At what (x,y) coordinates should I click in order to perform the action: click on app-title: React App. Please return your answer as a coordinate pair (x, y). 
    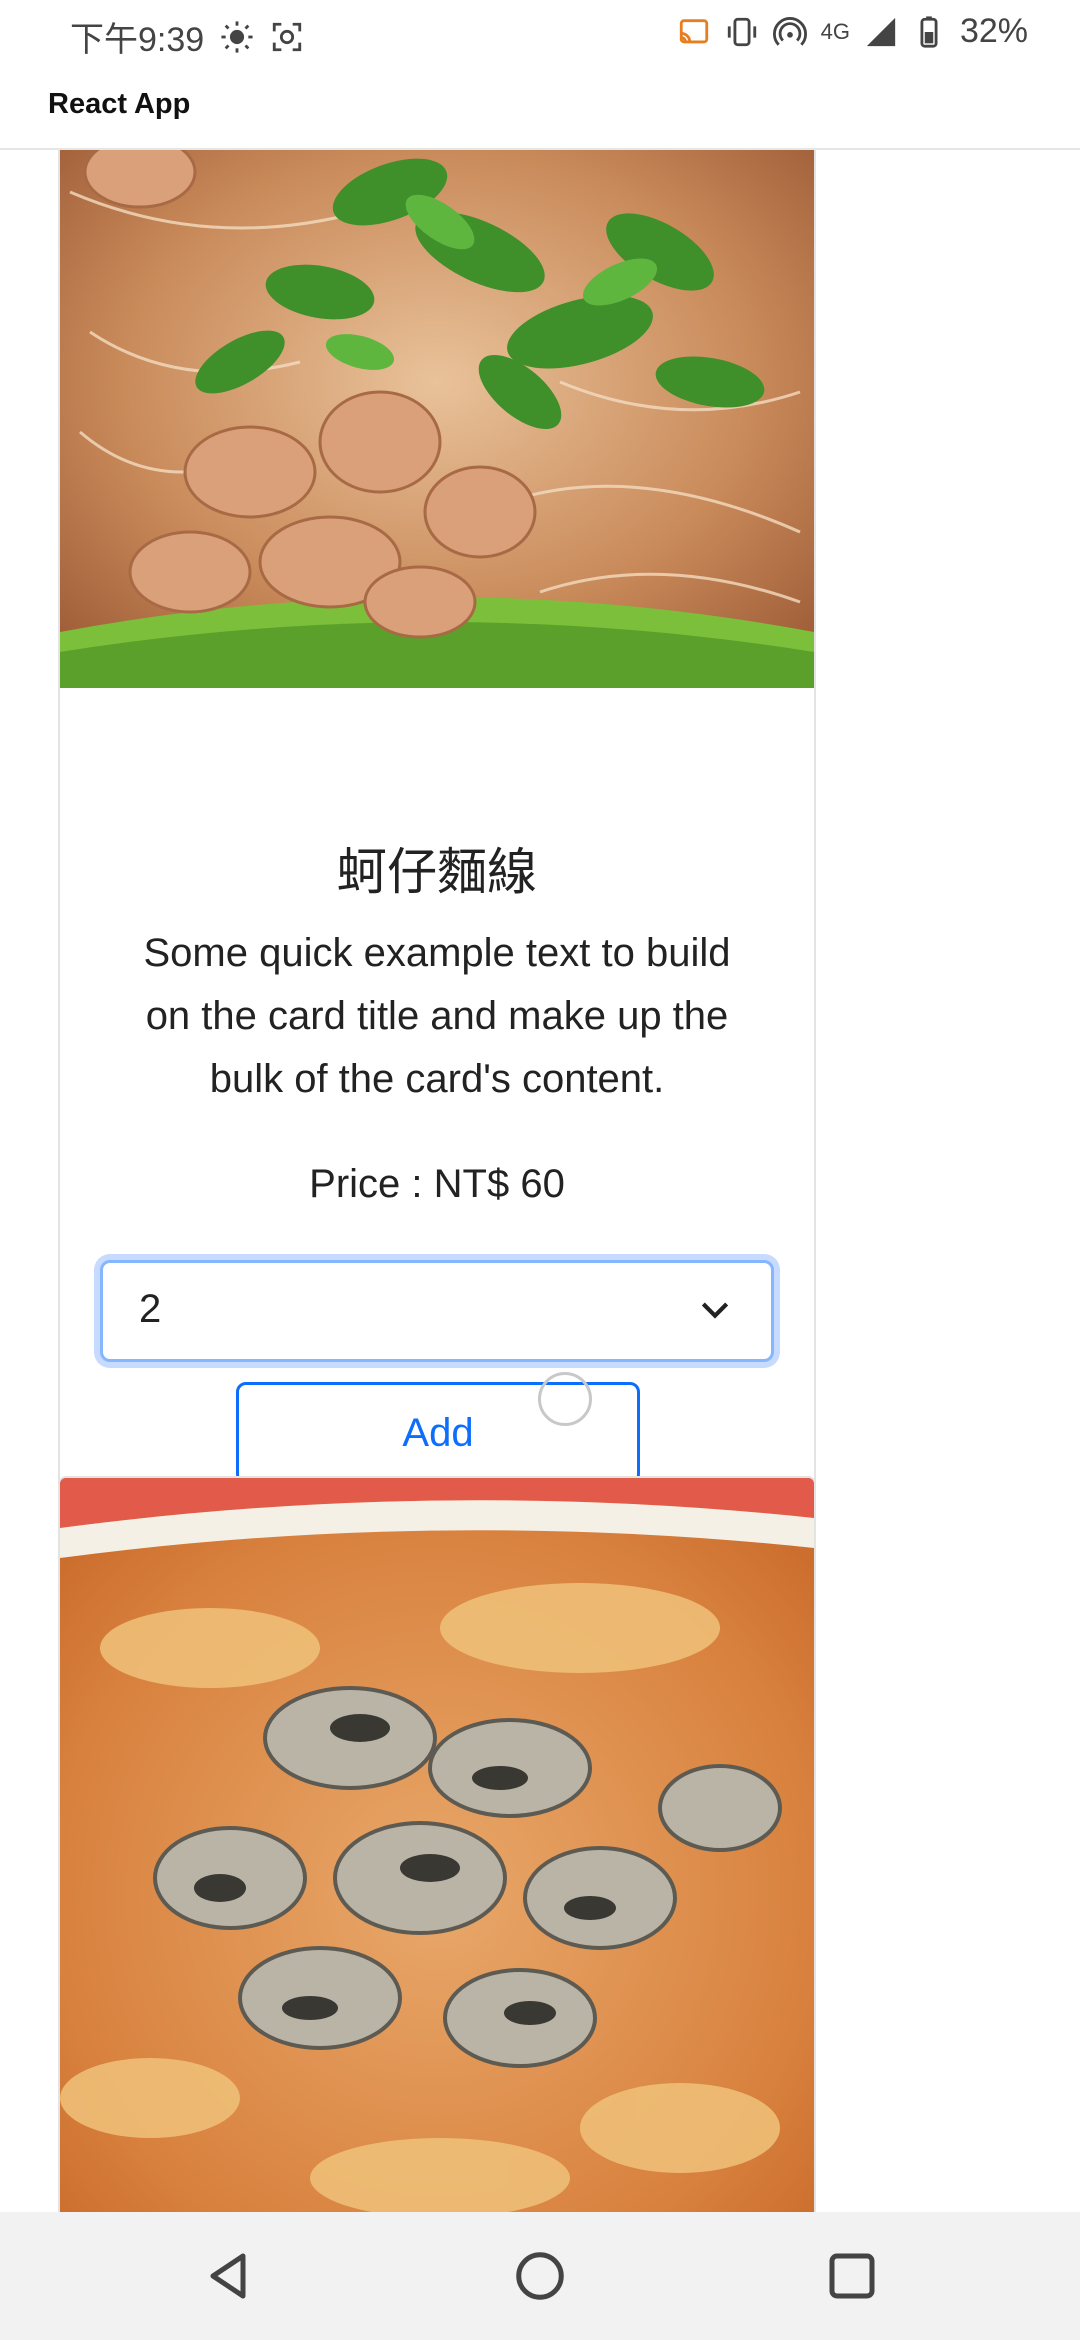
    Looking at the image, I should click on (119, 104).